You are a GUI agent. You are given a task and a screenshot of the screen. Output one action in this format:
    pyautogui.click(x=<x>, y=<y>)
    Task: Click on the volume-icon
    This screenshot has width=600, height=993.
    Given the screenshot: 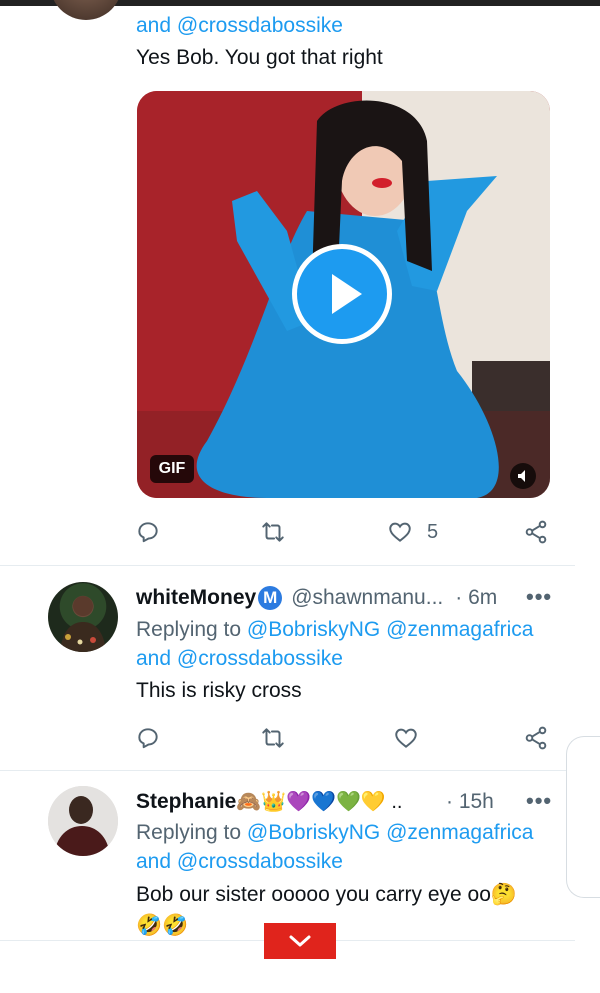 What is the action you would take?
    pyautogui.click(x=523, y=476)
    